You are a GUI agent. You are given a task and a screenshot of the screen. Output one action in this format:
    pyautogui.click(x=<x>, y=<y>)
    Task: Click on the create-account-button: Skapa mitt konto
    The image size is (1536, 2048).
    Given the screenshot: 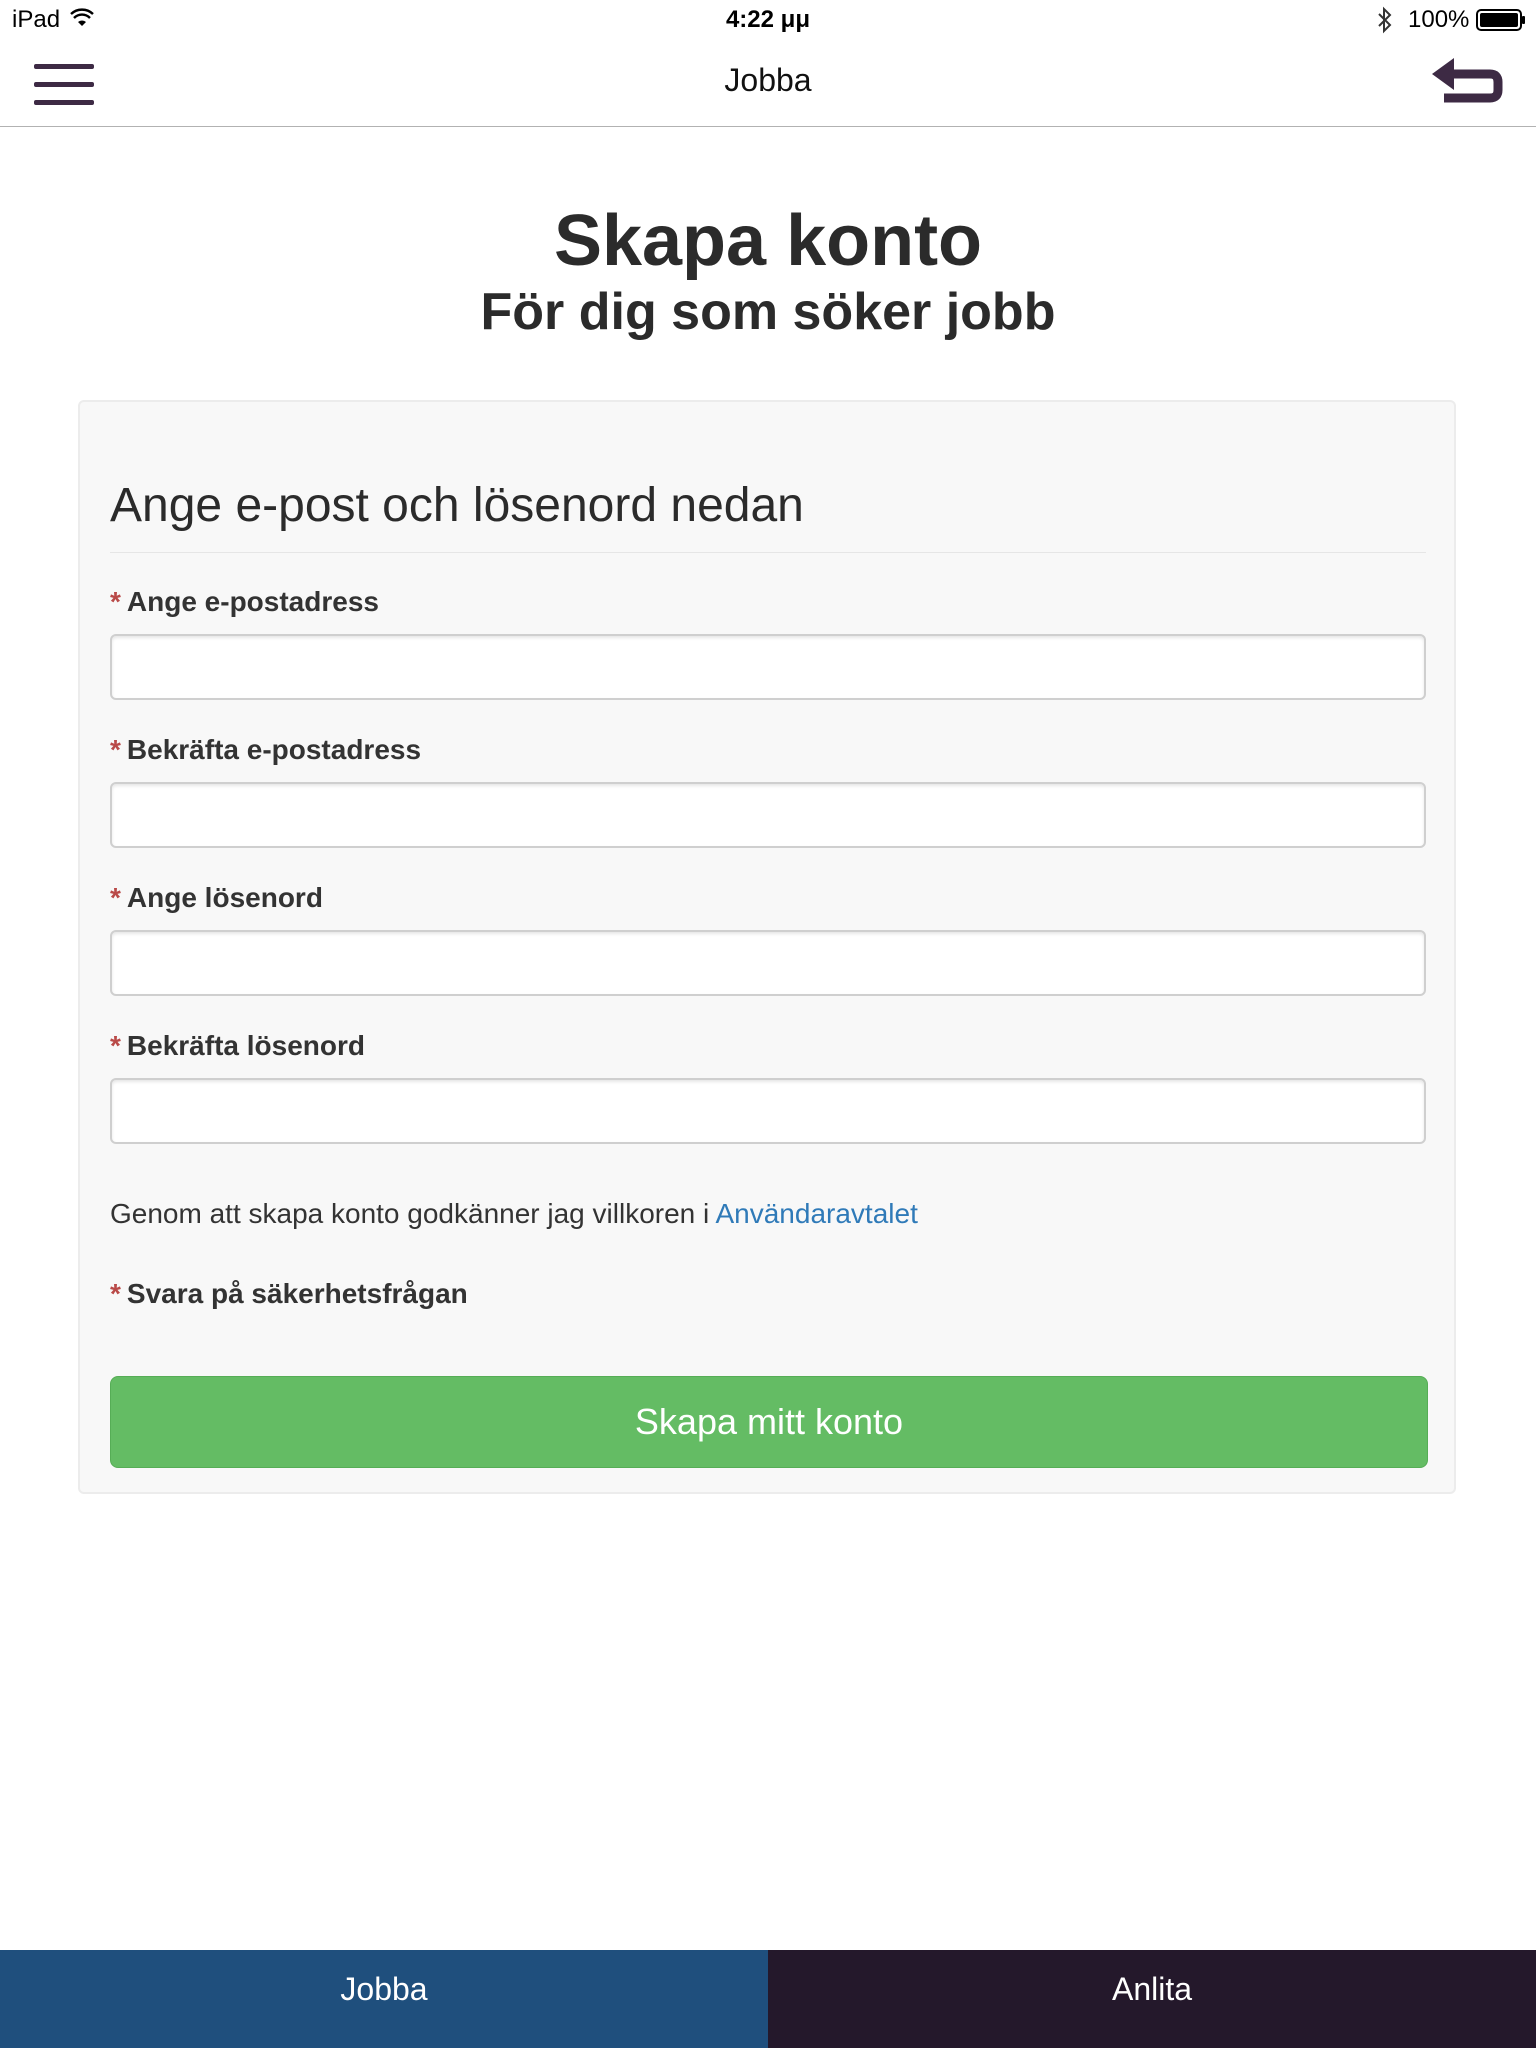 What is the action you would take?
    pyautogui.click(x=769, y=1422)
    